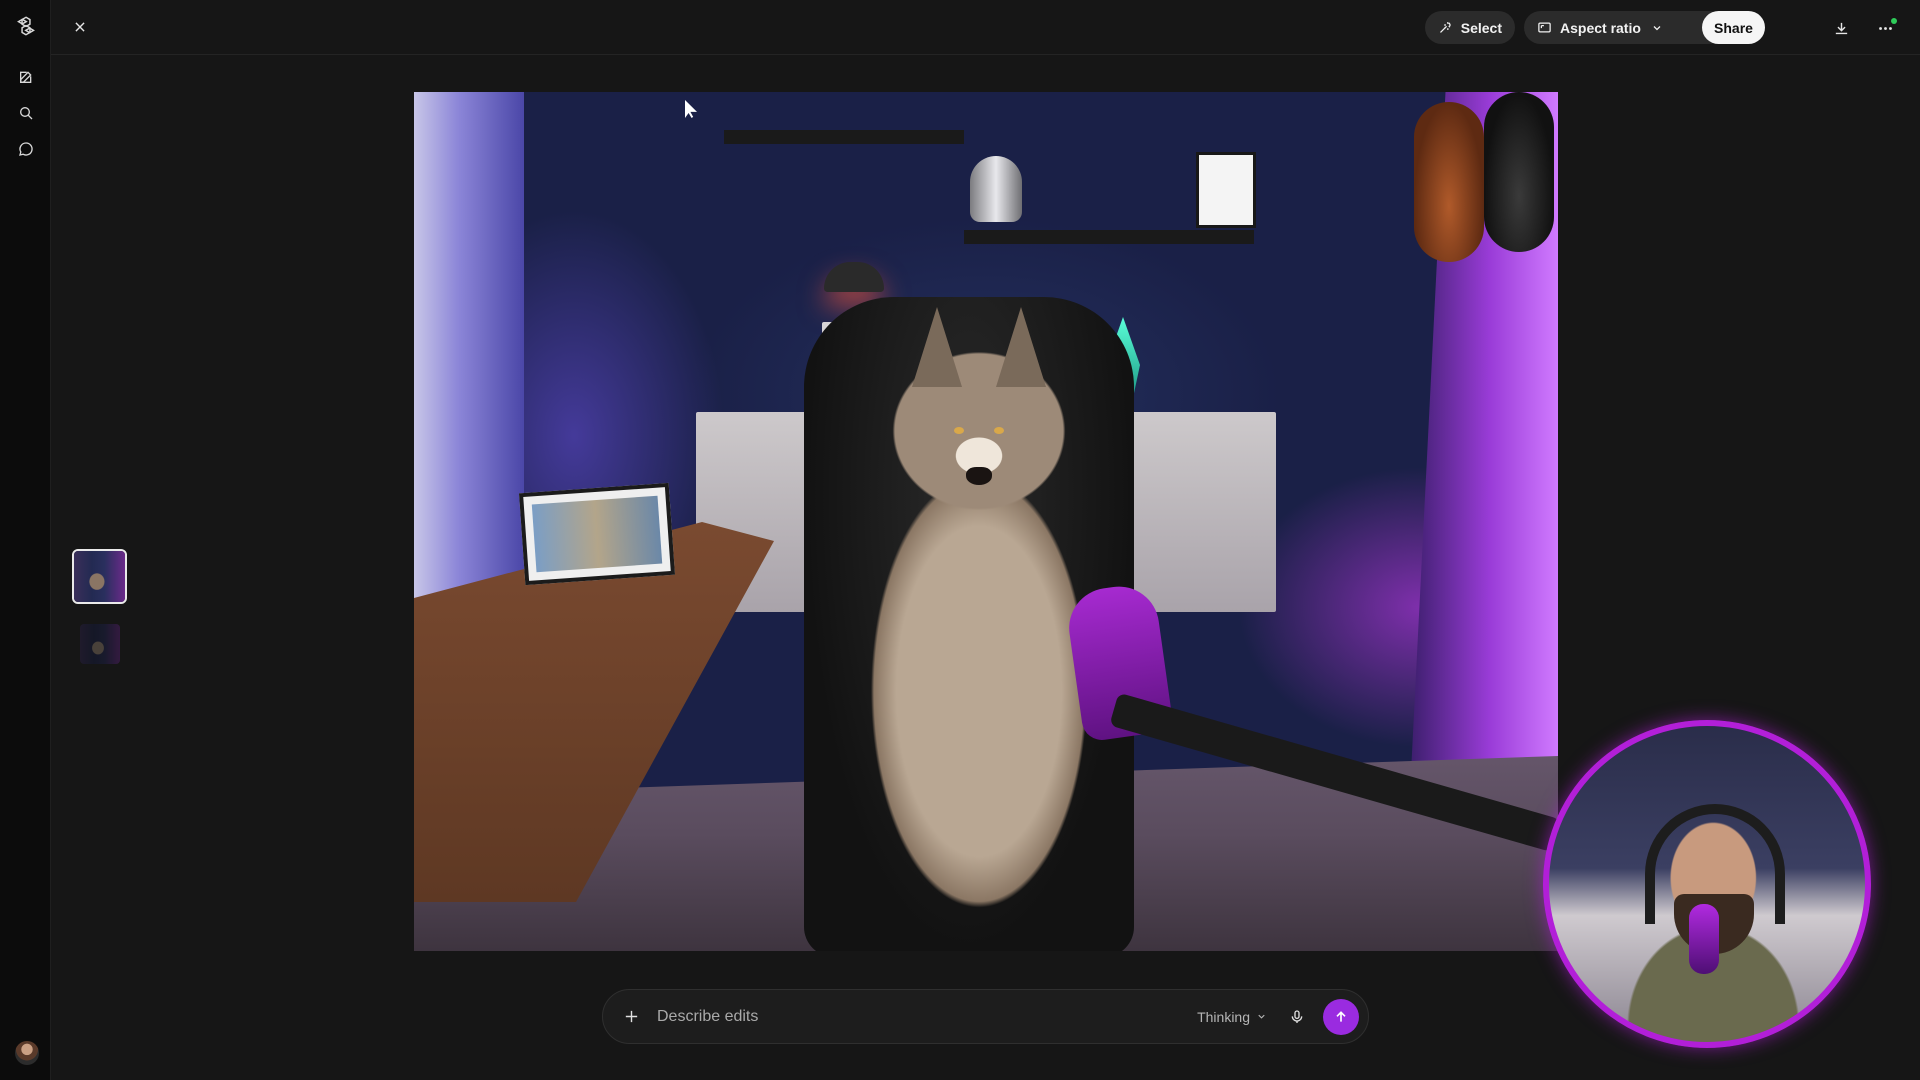 The height and width of the screenshot is (1080, 1920). I want to click on download-icon, so click(1841, 28).